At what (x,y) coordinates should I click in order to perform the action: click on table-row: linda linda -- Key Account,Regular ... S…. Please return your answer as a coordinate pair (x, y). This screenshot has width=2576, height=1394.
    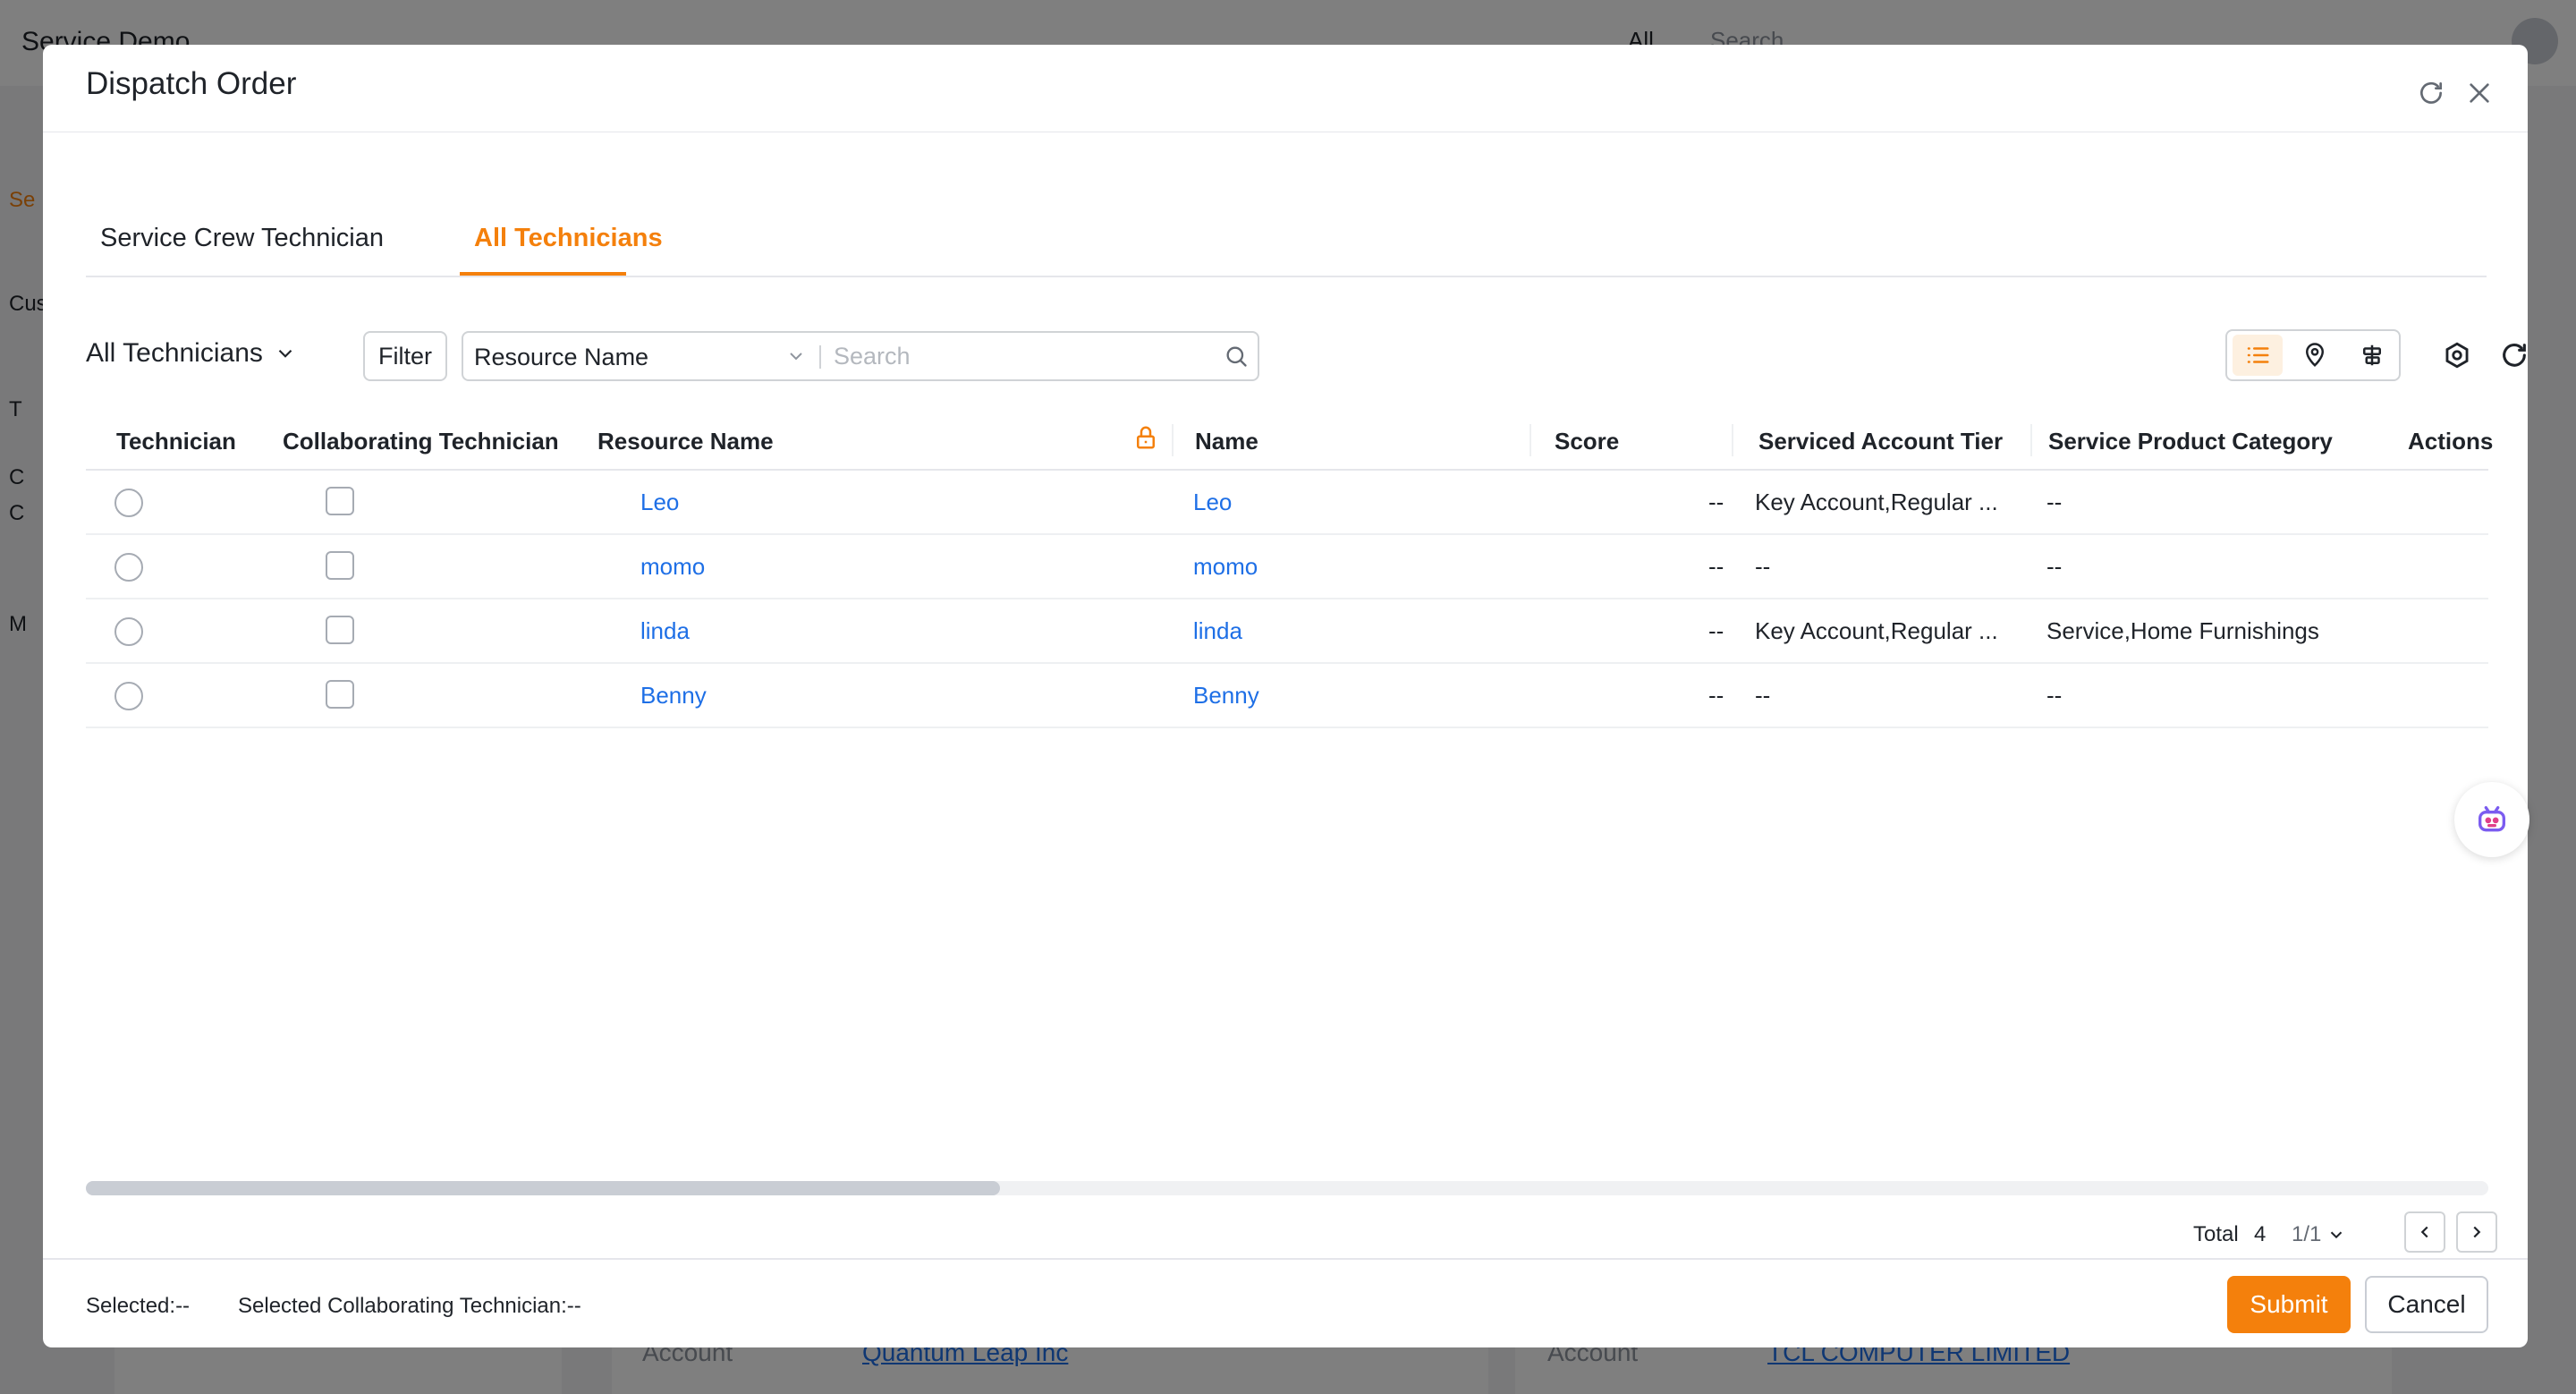
    Looking at the image, I should click on (1287, 631).